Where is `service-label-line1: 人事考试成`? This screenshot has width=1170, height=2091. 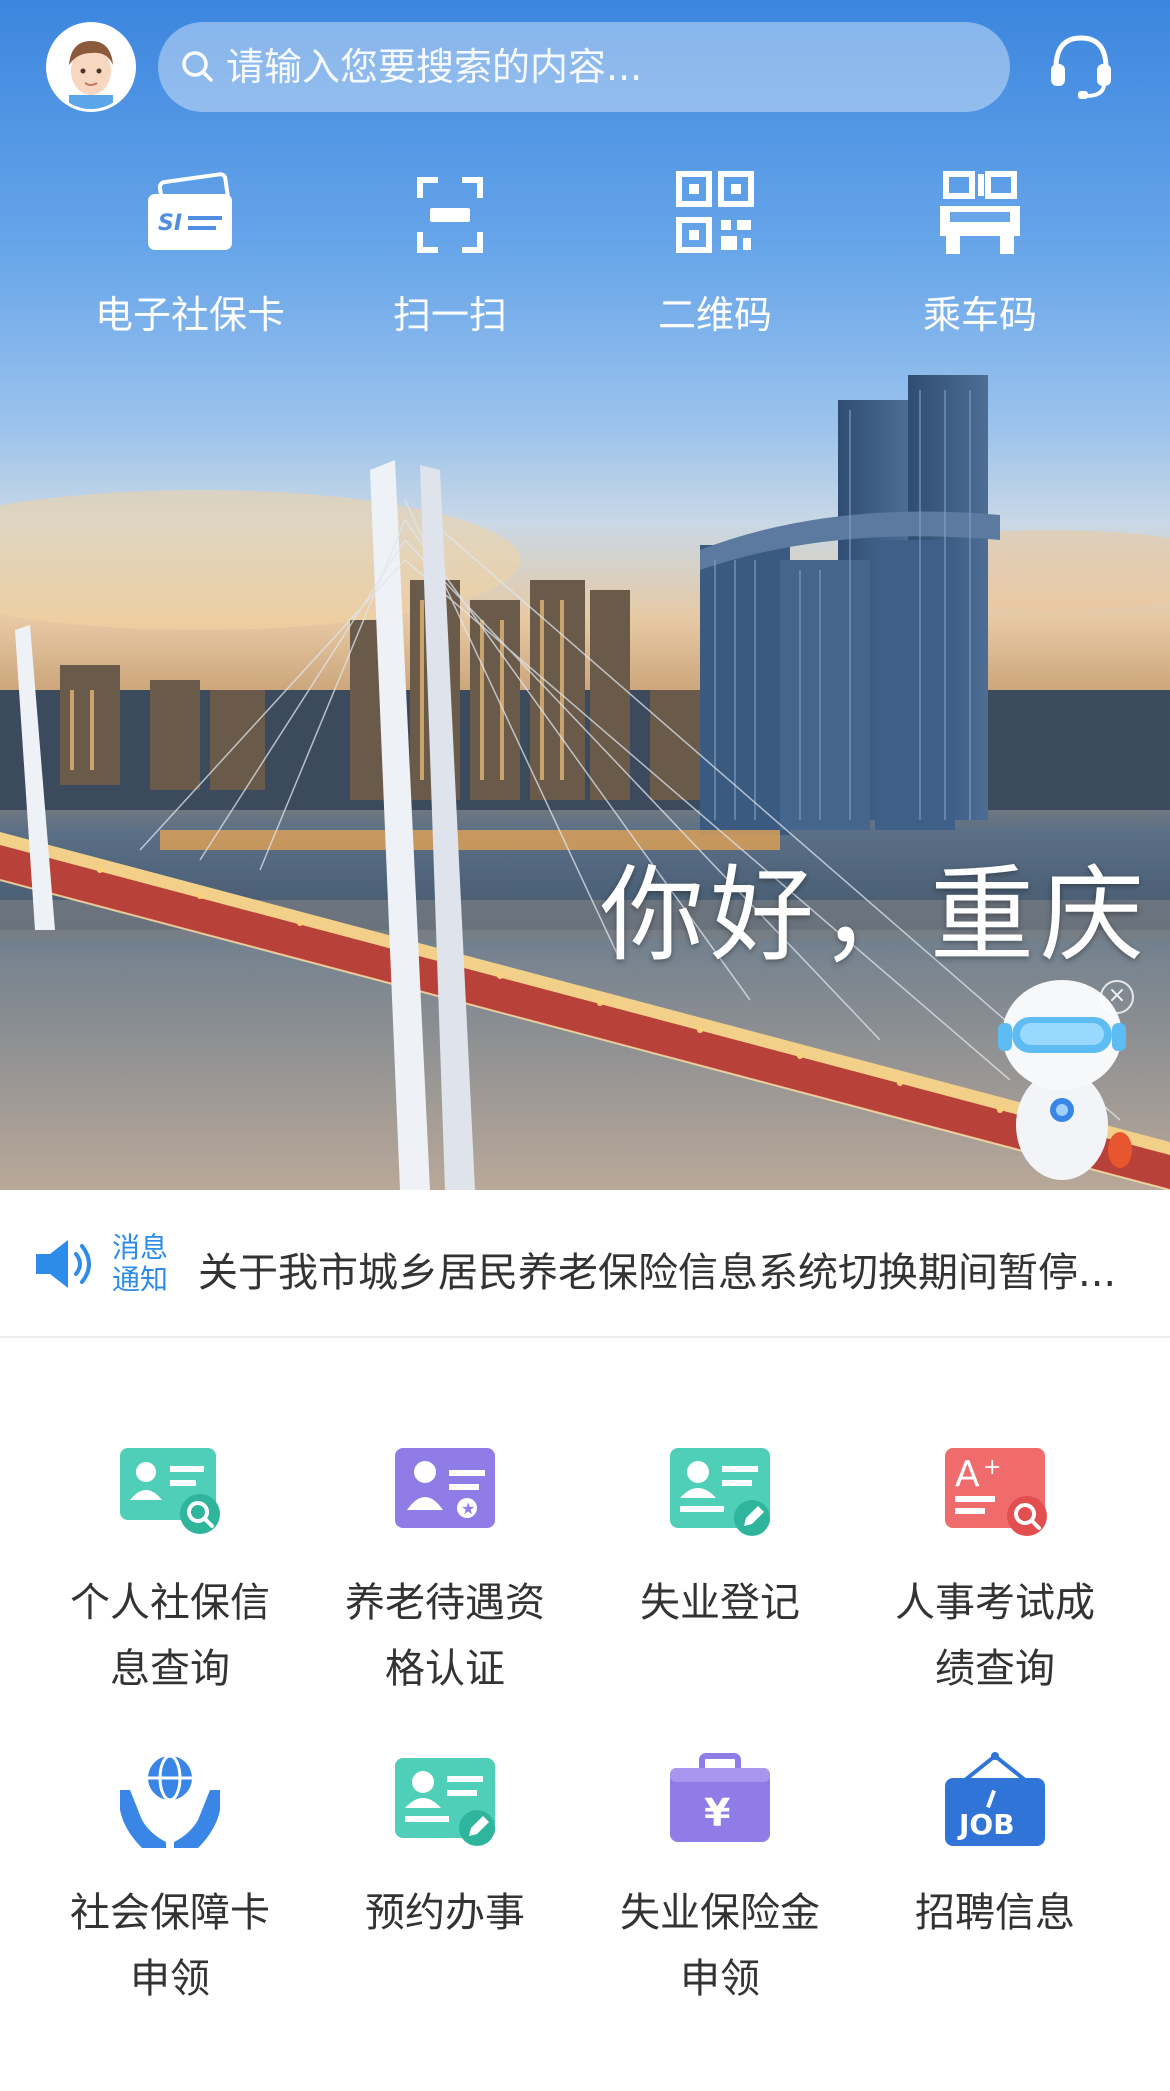 service-label-line1: 人事考试成 is located at coordinates (995, 1603).